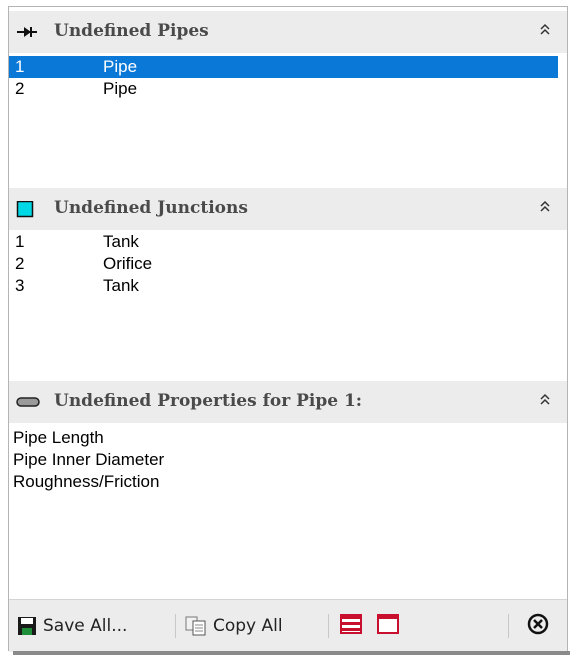 This screenshot has height=658, width=576. I want to click on pipe-segment-icon, so click(28, 402).